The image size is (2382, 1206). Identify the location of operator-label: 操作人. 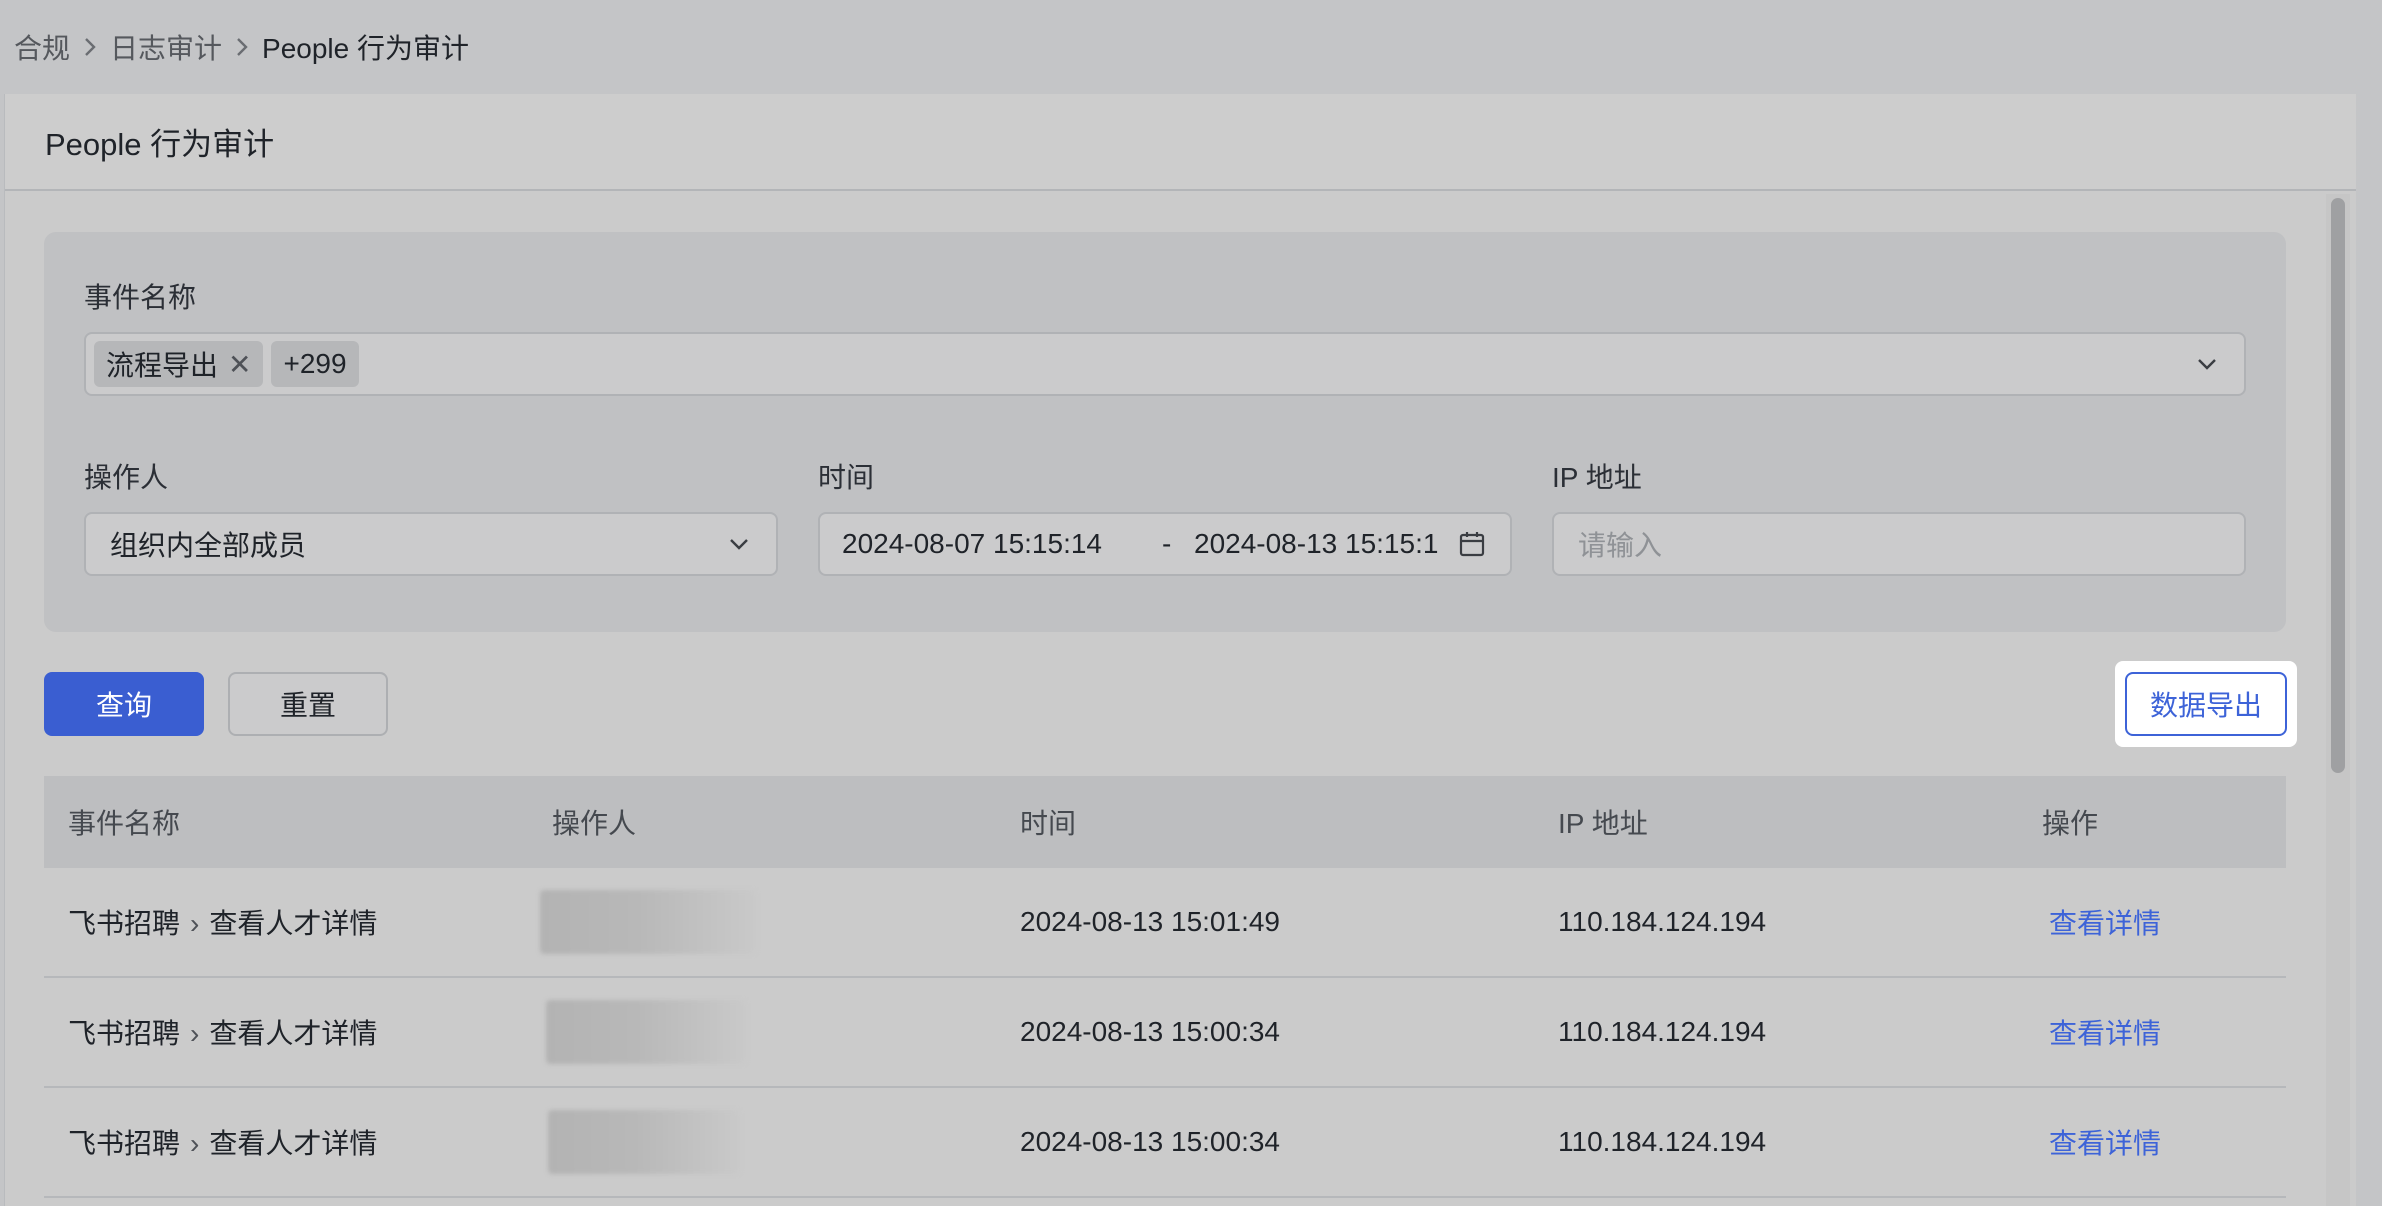
(126, 477).